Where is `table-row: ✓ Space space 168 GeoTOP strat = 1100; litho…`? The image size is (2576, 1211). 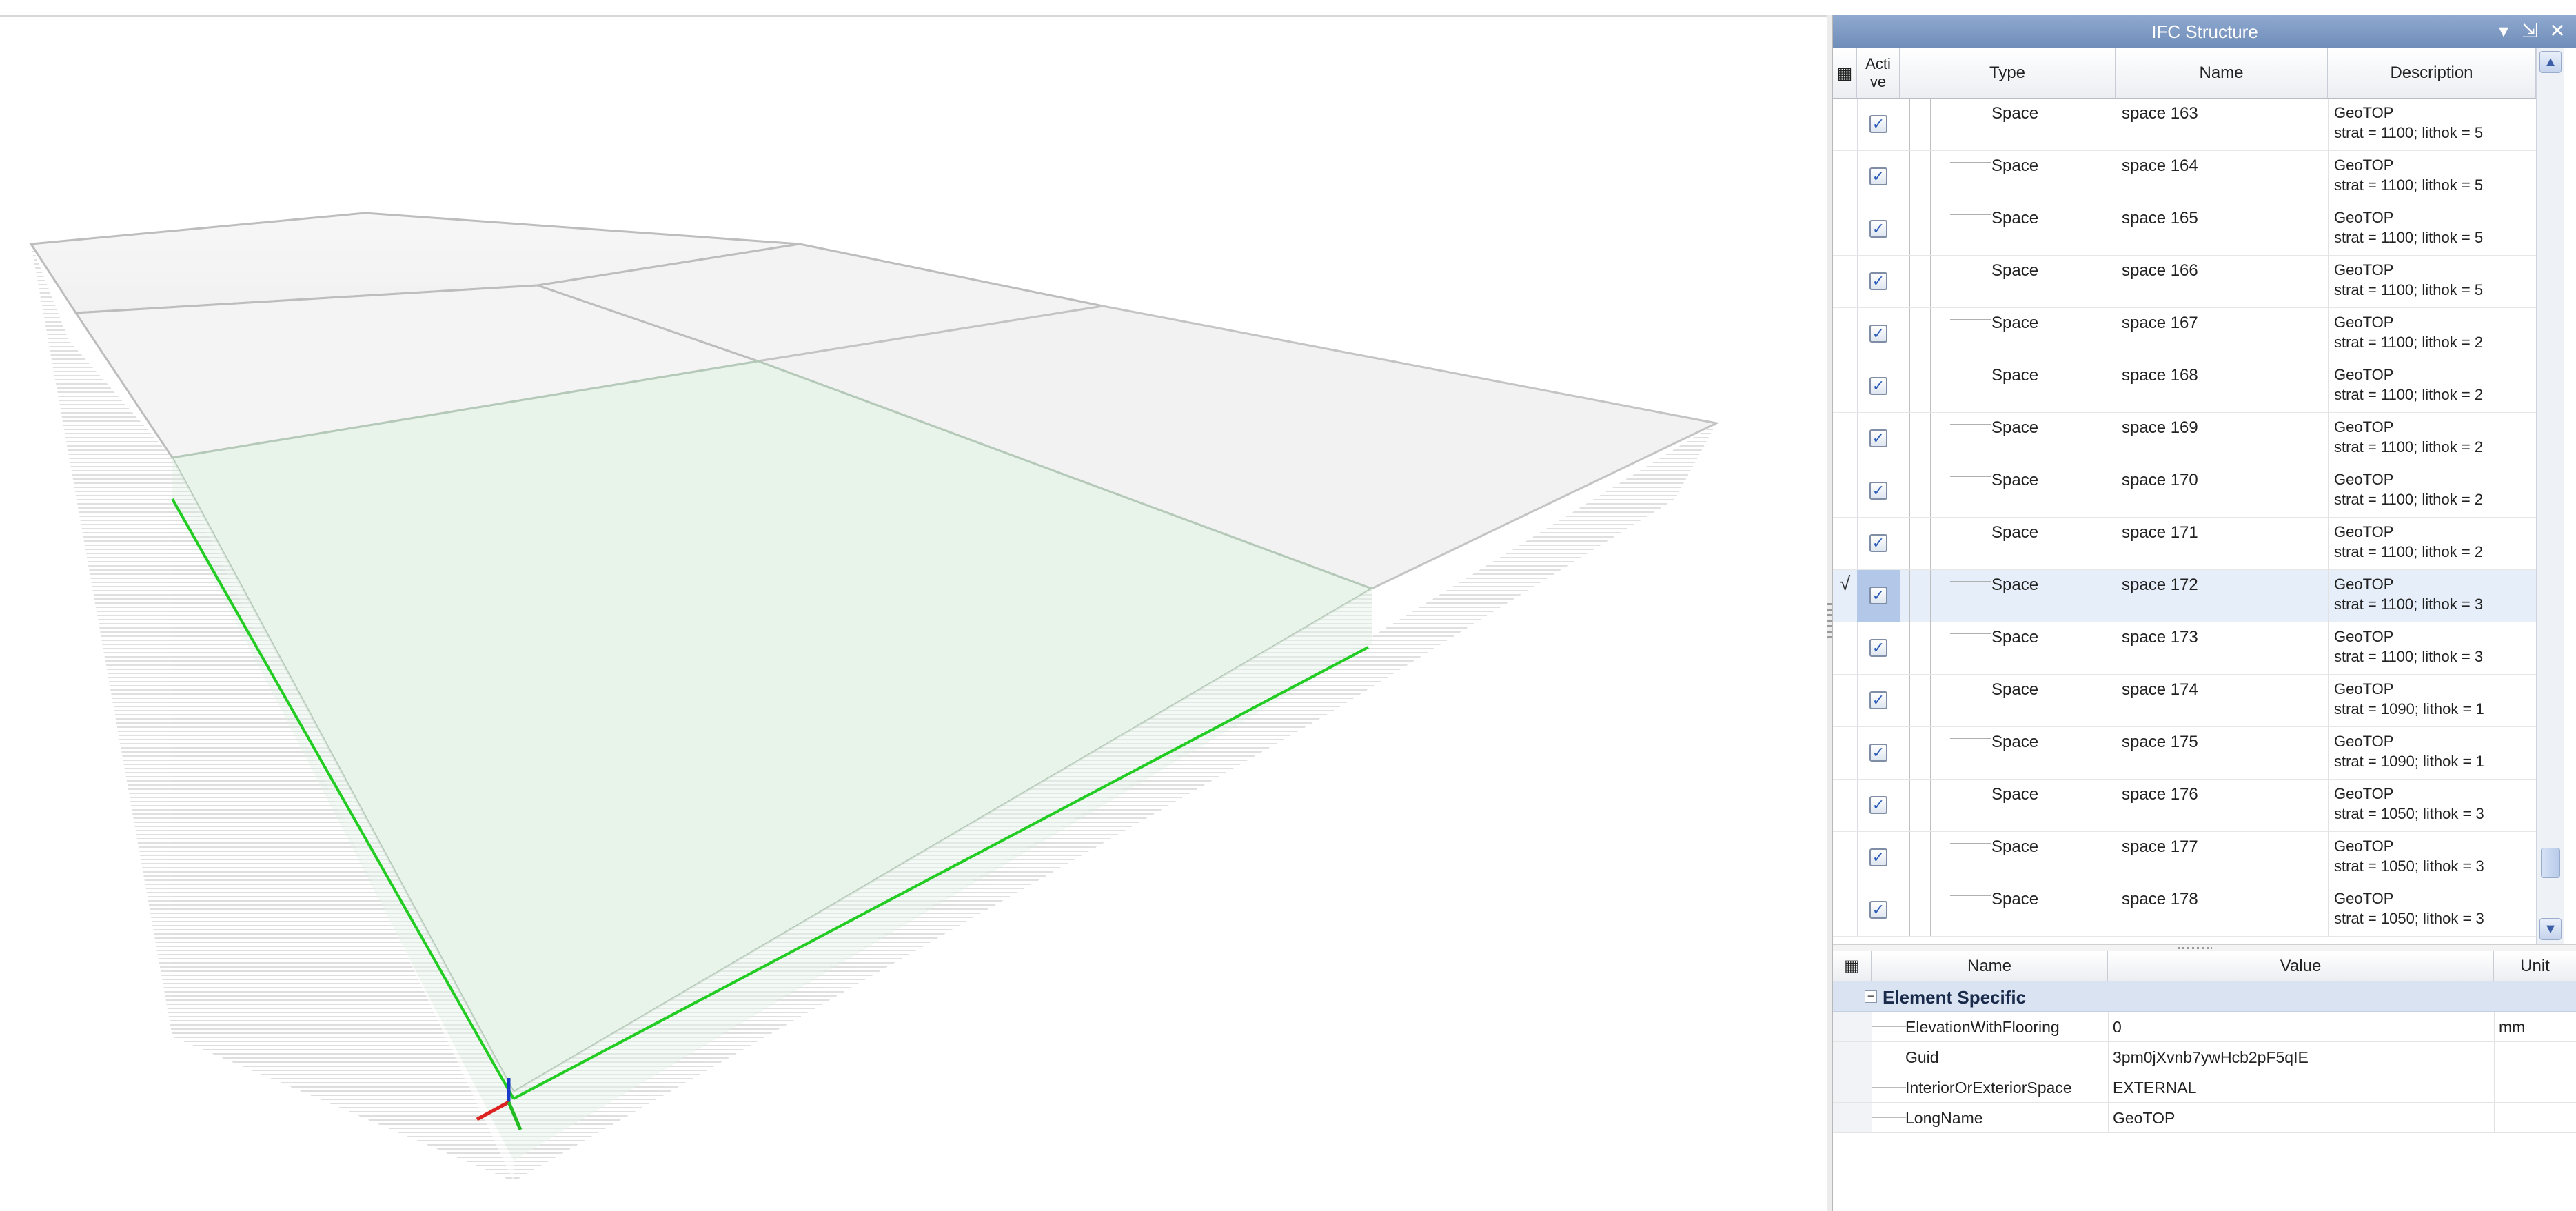 table-row: ✓ Space space 168 GeoTOP strat = 1100; litho… is located at coordinates (2184, 387).